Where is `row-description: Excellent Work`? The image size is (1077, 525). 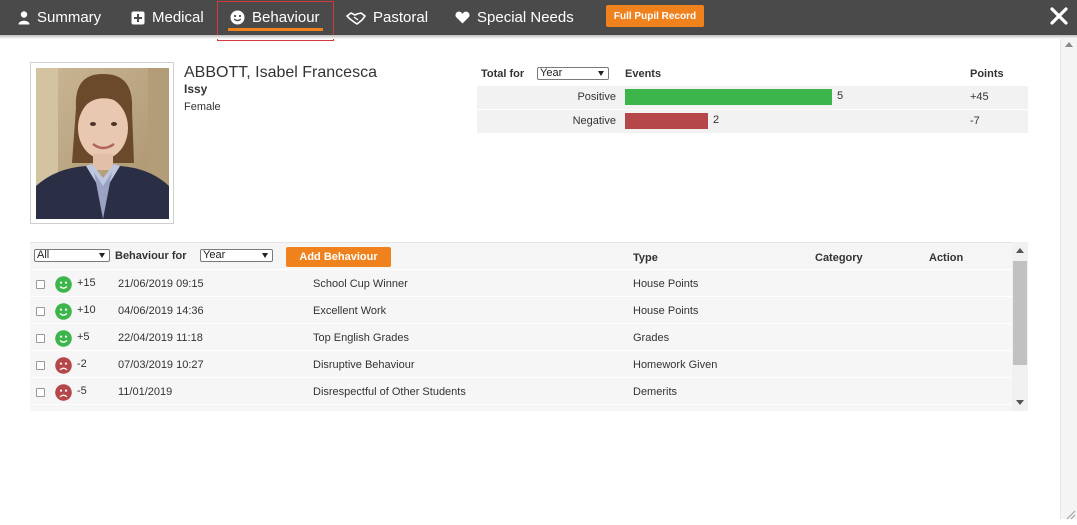
row-description: Excellent Work is located at coordinates (349, 311).